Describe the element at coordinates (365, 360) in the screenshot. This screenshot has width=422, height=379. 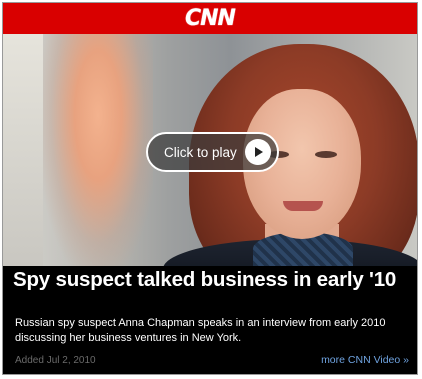
I see `more-cnn-video-link: more CNN Video »` at that location.